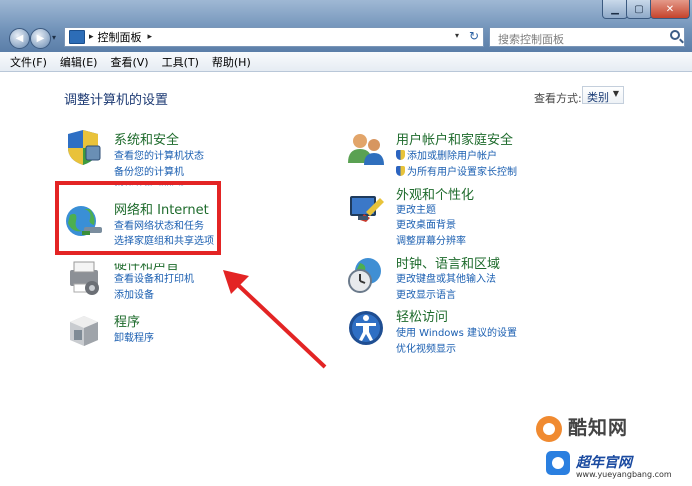 This screenshot has width=692, height=486. Describe the element at coordinates (431, 239) in the screenshot. I see `link-screen-resolution: 调整屏幕分辨率` at that location.